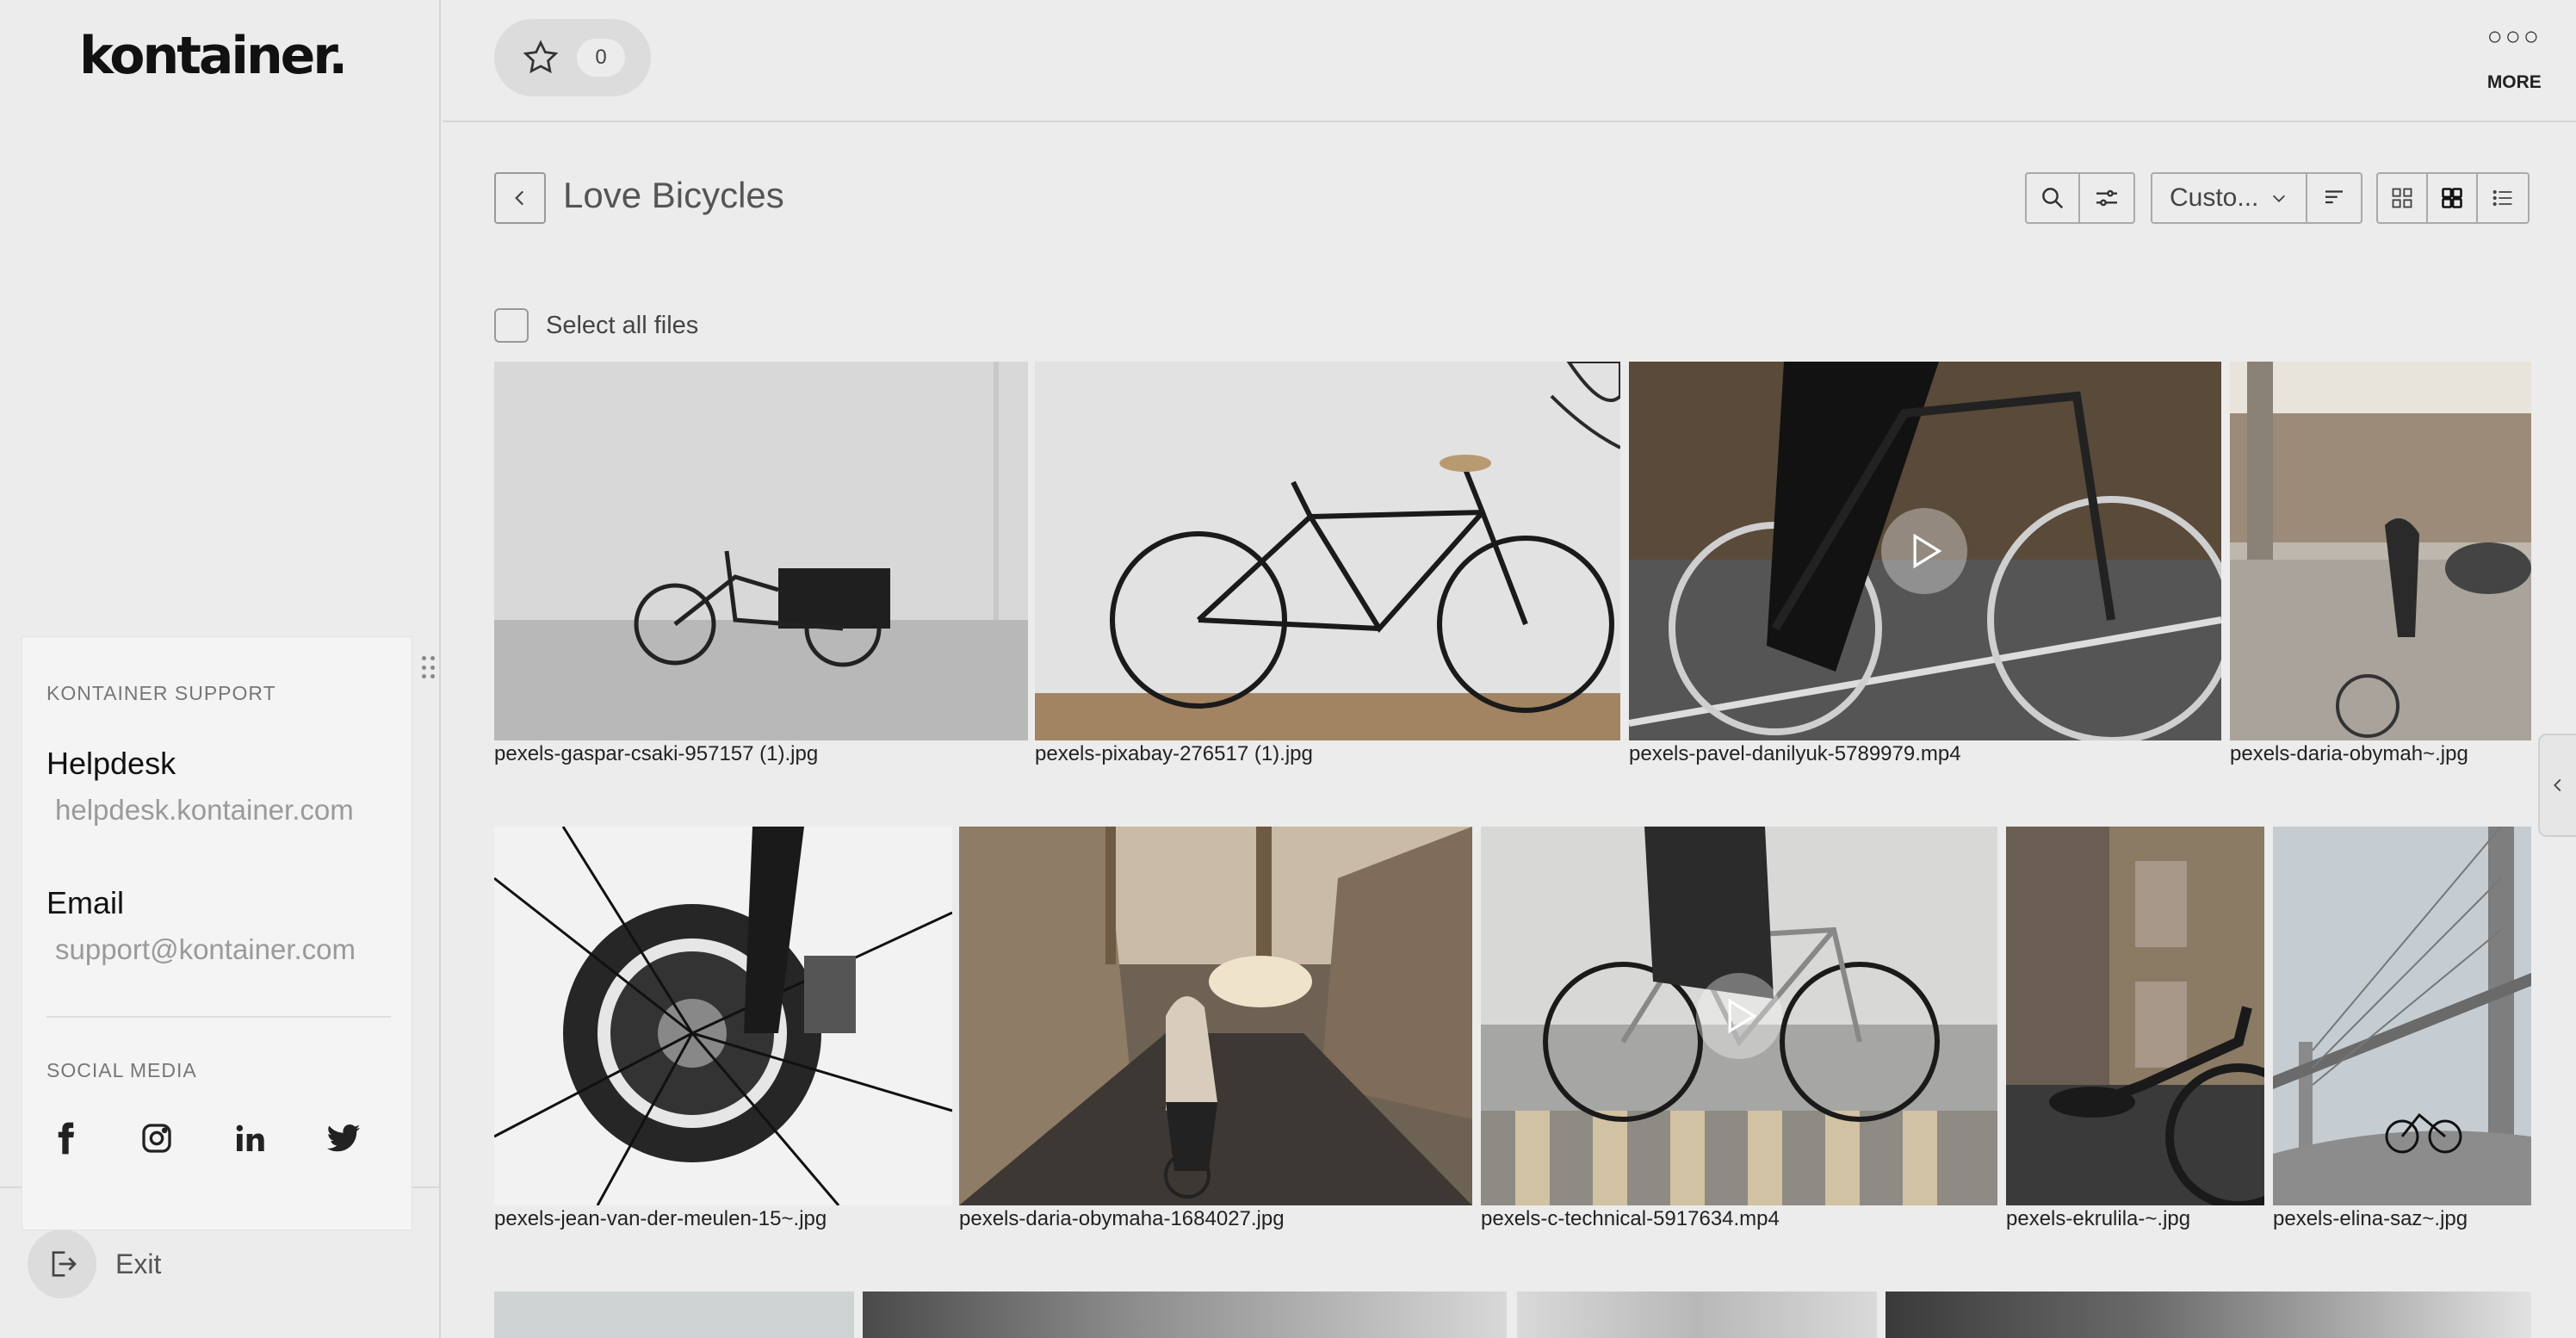  What do you see at coordinates (2514, 82) in the screenshot?
I see `more-label: MORE` at bounding box center [2514, 82].